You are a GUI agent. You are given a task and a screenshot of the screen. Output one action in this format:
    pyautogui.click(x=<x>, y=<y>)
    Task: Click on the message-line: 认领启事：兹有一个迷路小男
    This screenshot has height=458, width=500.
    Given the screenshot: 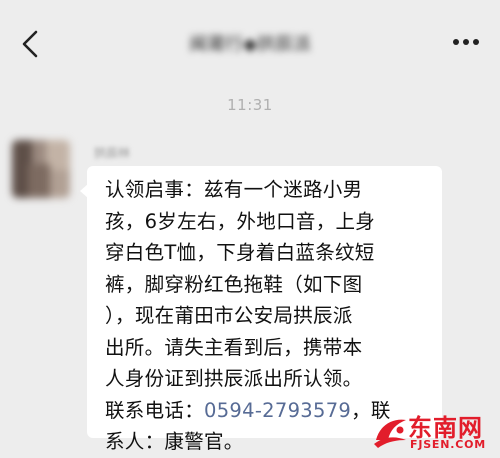 What is the action you would take?
    pyautogui.click(x=234, y=189)
    